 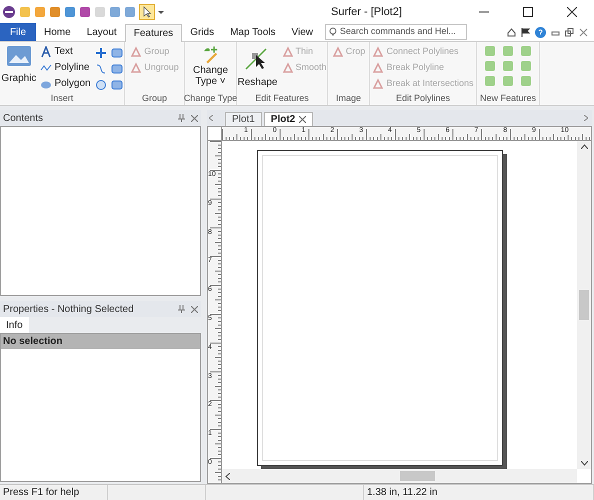 What do you see at coordinates (100, 341) in the screenshot?
I see `section-header: No selection` at bounding box center [100, 341].